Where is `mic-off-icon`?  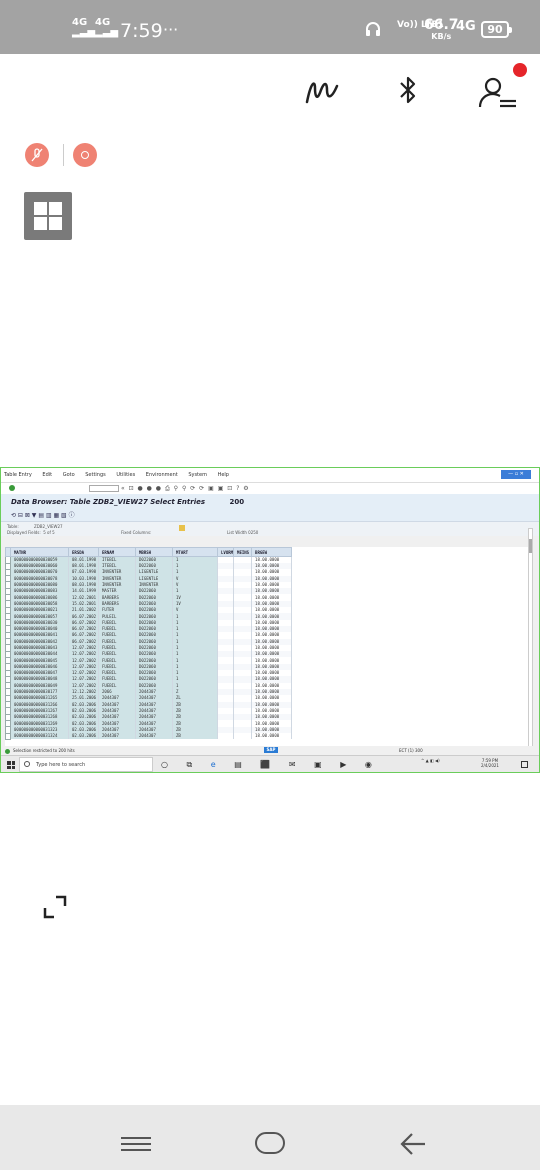 mic-off-icon is located at coordinates (37, 155).